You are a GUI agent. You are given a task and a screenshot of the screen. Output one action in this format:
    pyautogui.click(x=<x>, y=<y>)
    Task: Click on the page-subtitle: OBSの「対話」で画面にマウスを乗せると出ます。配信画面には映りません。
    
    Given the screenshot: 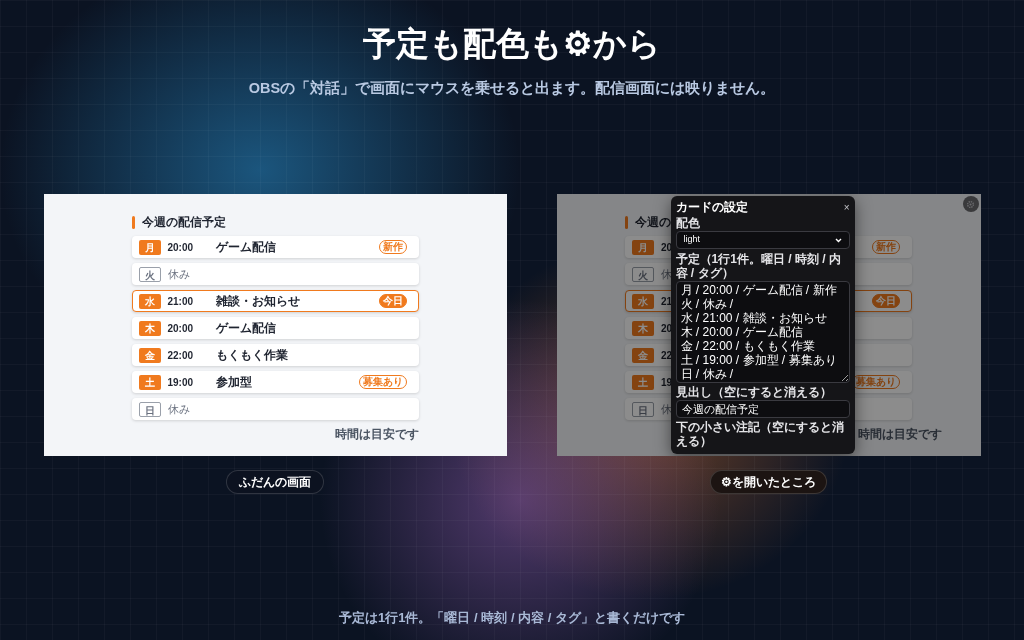 What is the action you would take?
    pyautogui.click(x=512, y=88)
    